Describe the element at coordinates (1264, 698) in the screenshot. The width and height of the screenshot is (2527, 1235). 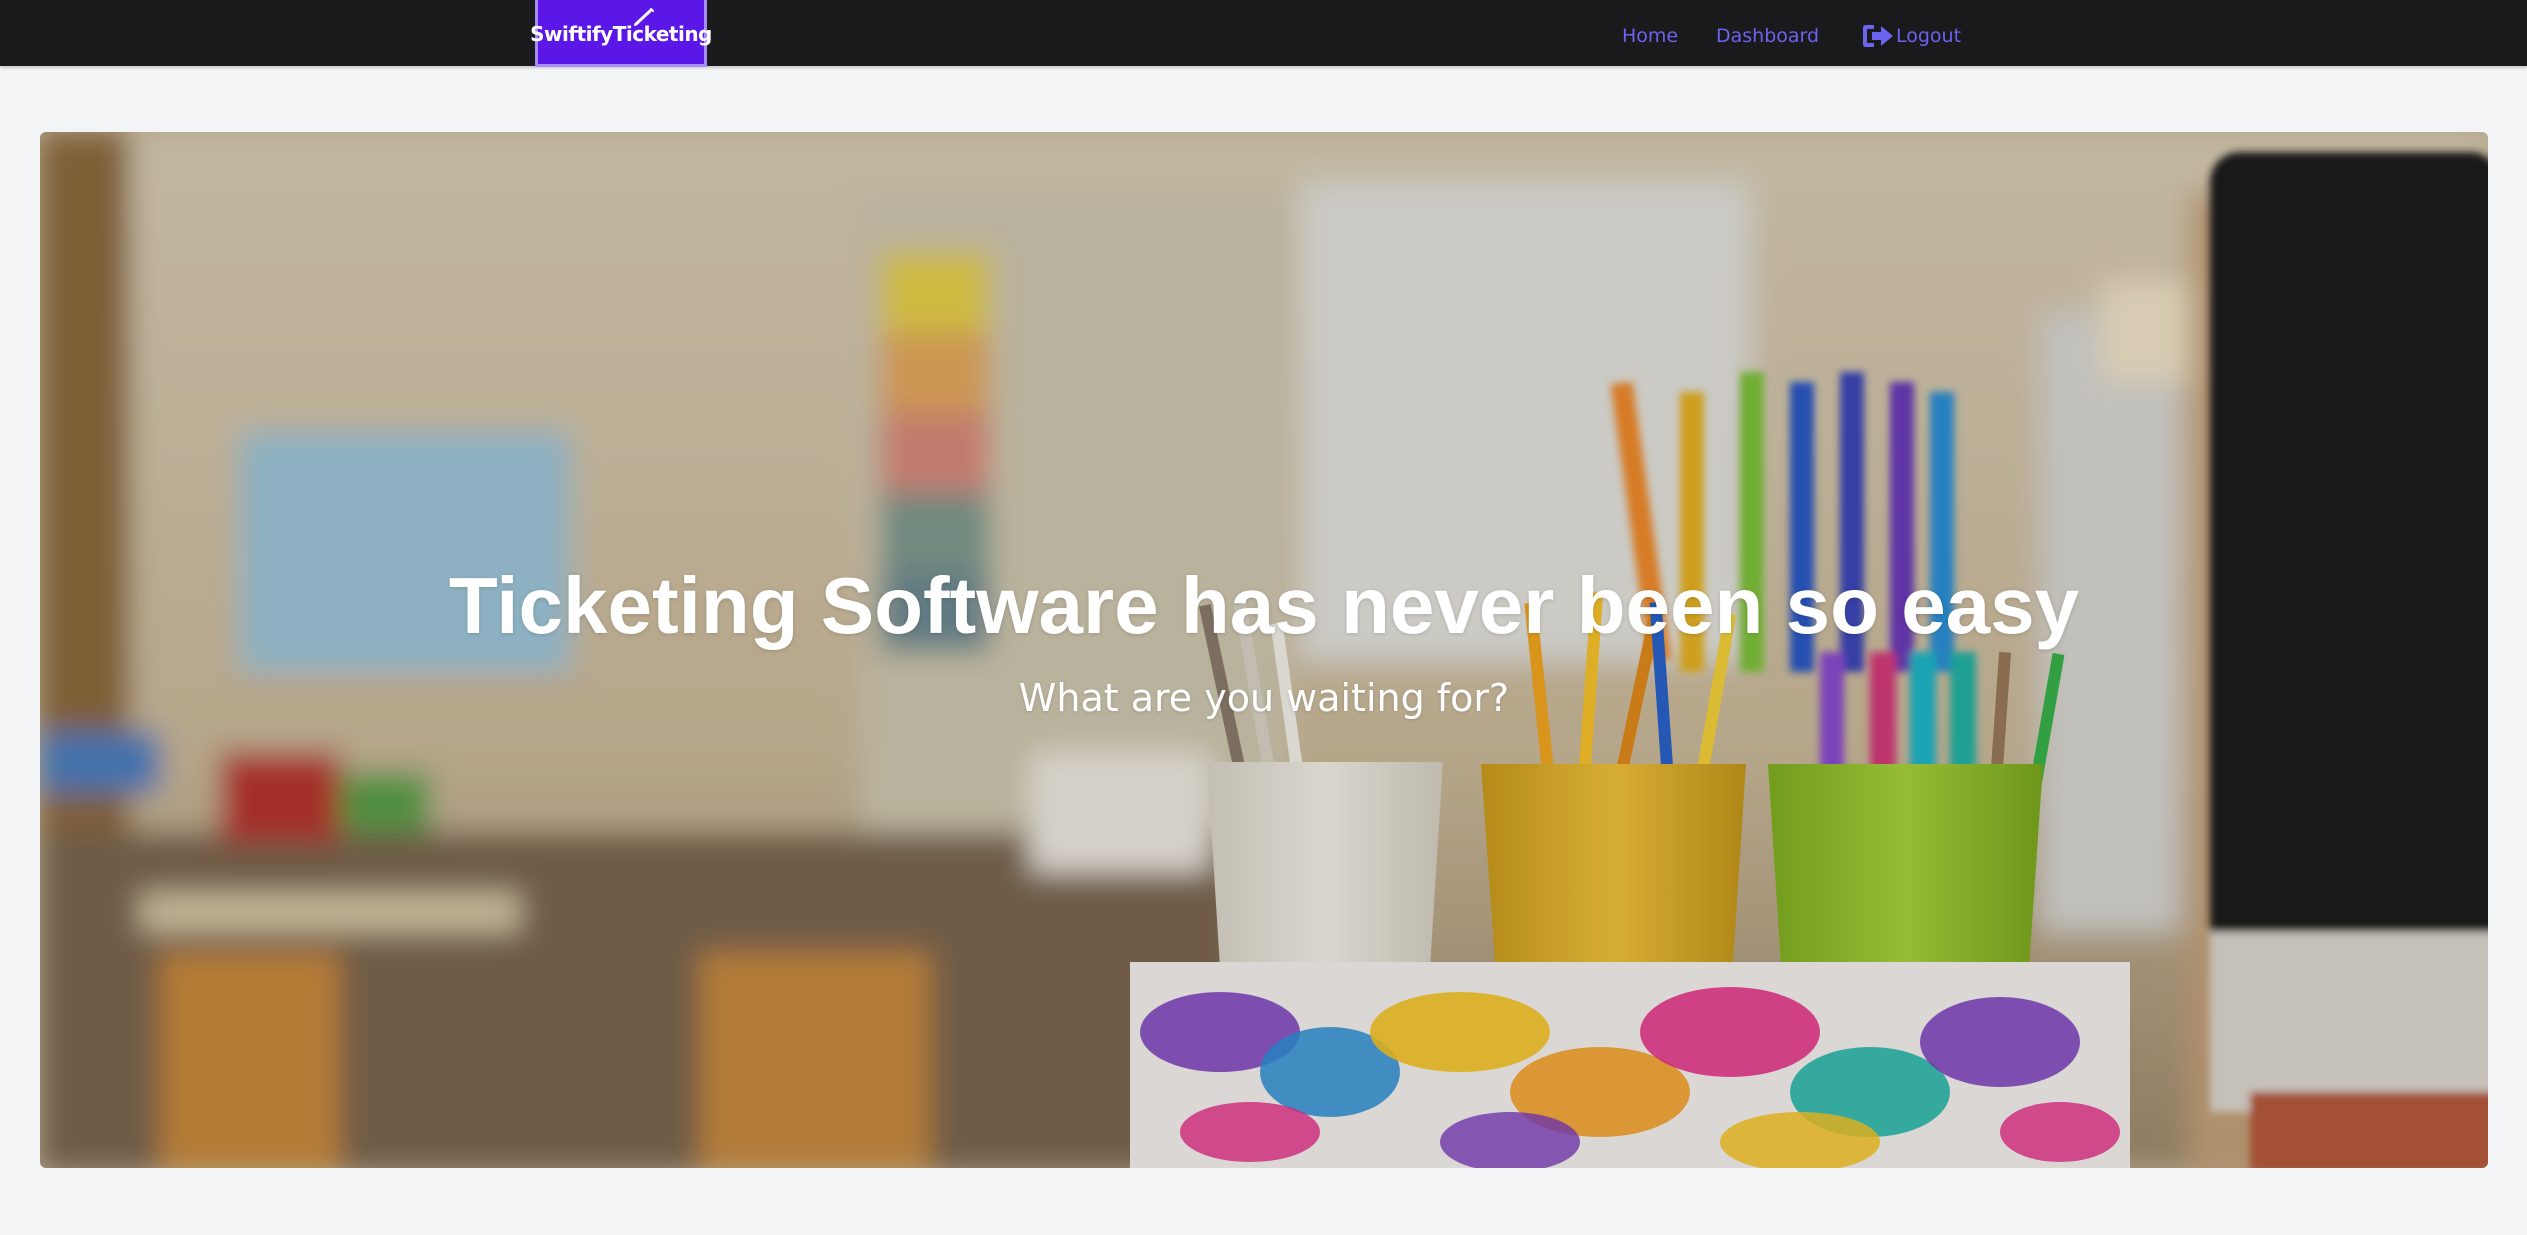
I see `hero-subtitle: What are you waiting for?` at that location.